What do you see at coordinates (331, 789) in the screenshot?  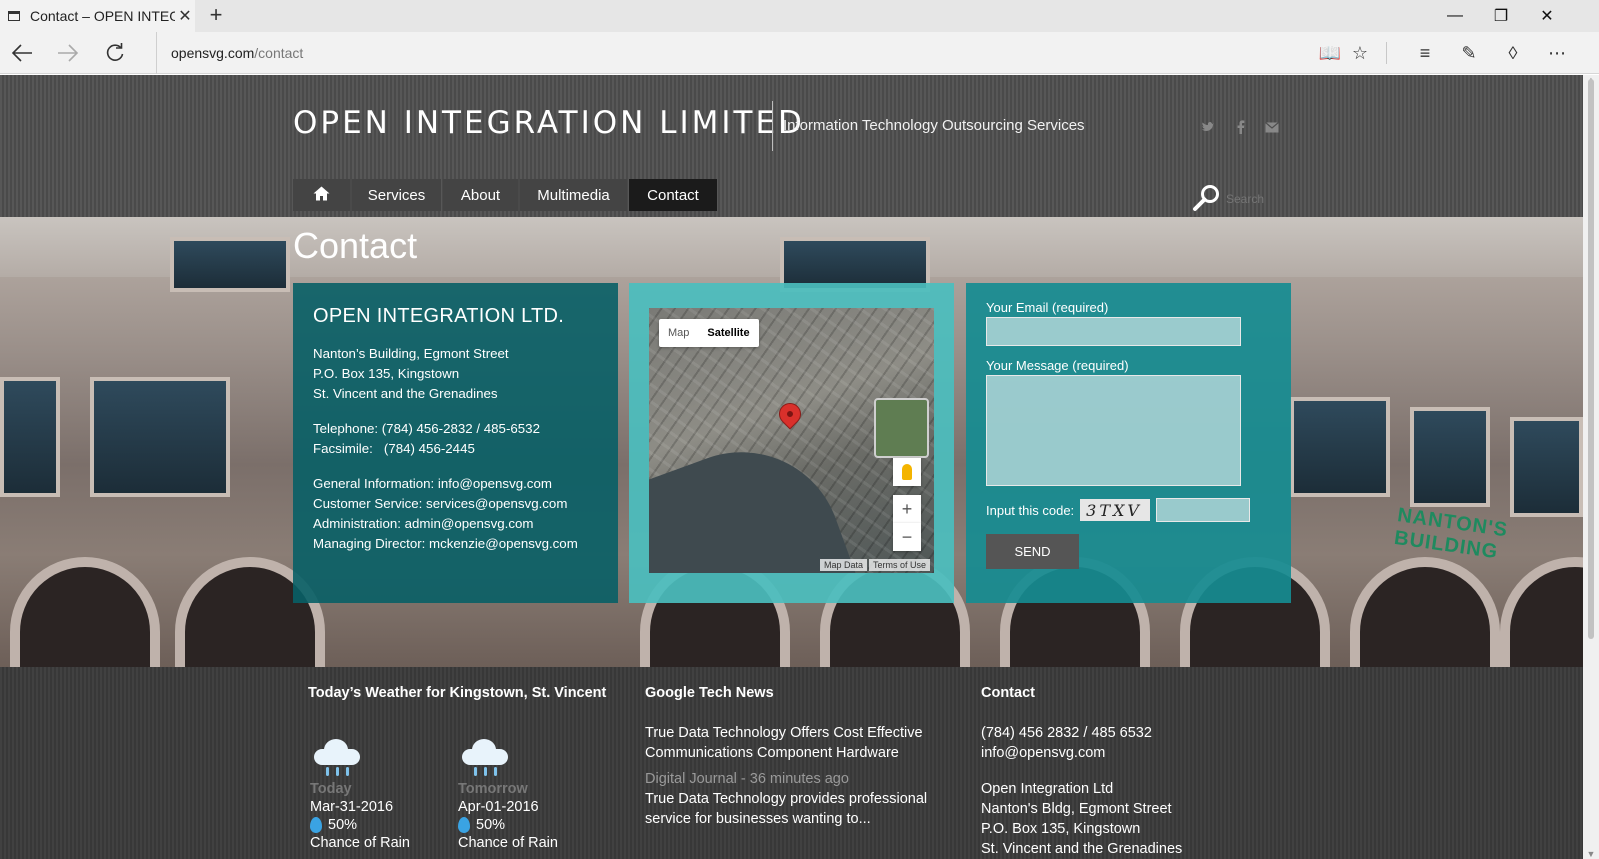 I see `weather-day-label: Today` at bounding box center [331, 789].